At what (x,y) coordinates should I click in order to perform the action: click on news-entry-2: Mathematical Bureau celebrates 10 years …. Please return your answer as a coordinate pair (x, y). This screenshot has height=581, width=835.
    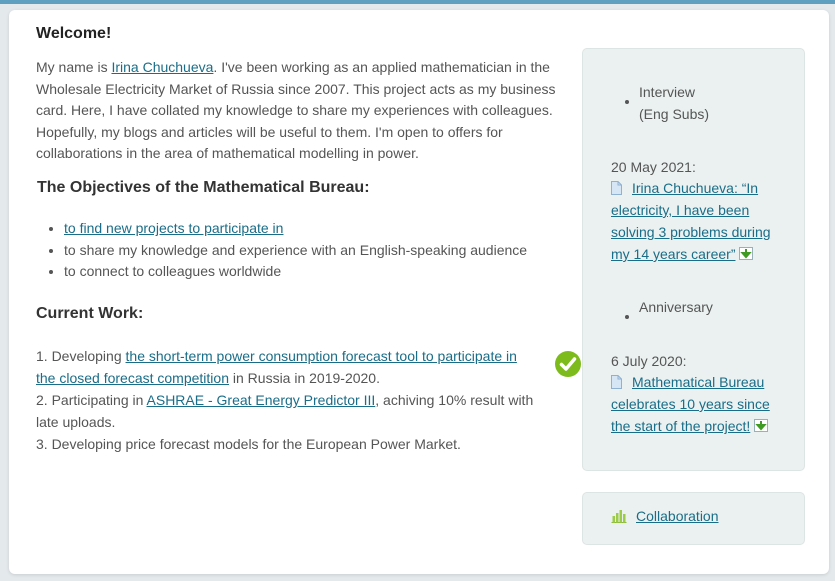
    Looking at the image, I should click on (696, 404).